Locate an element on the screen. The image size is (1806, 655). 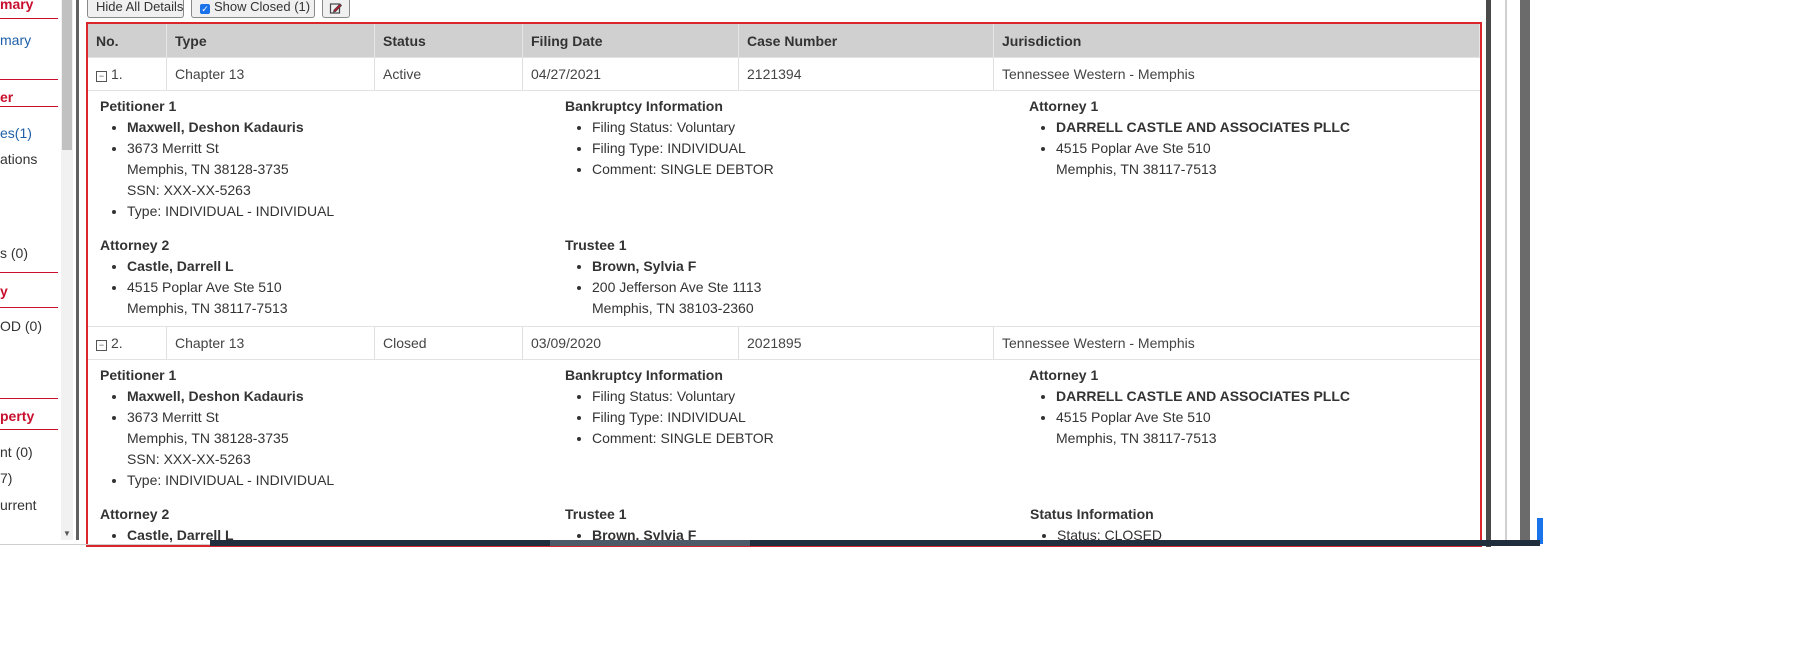
edit-button is located at coordinates (336, 9).